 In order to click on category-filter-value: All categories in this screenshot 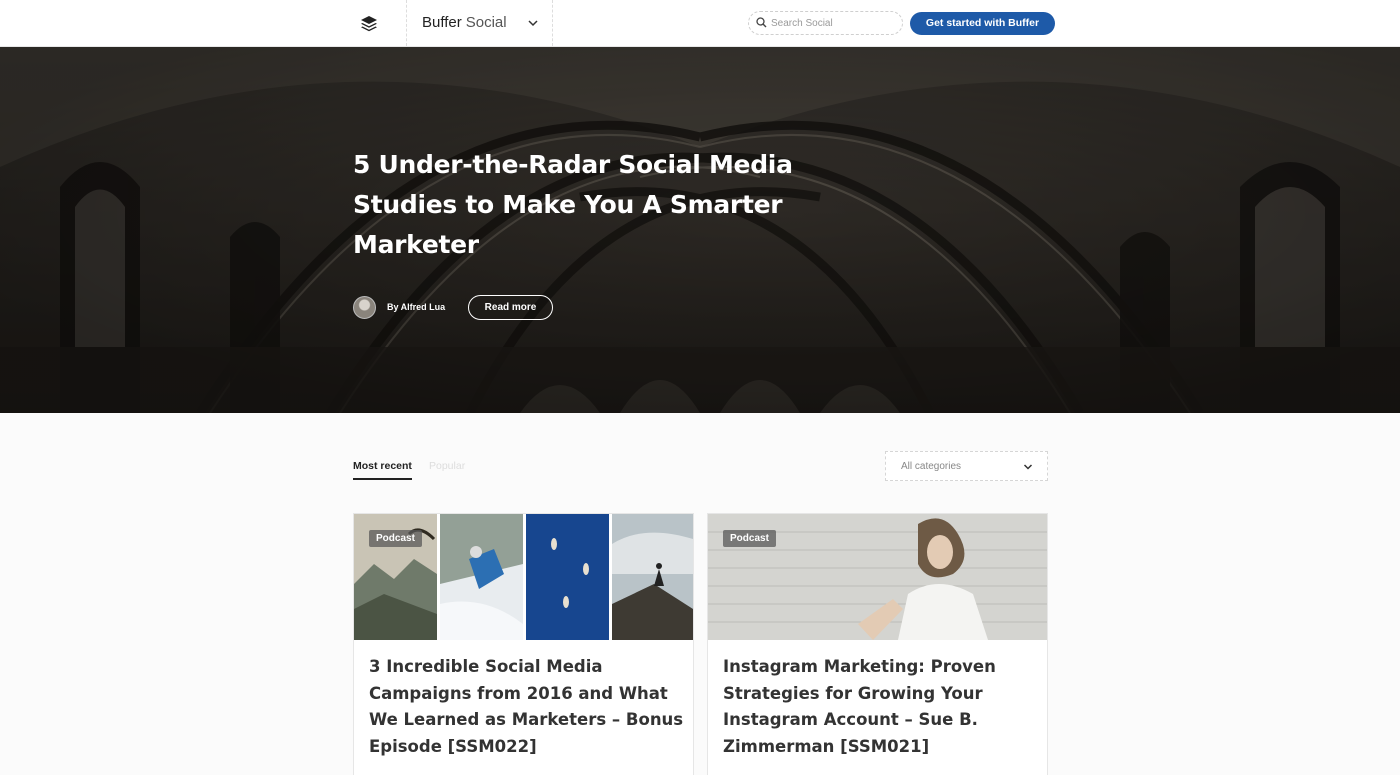, I will do `click(931, 466)`.